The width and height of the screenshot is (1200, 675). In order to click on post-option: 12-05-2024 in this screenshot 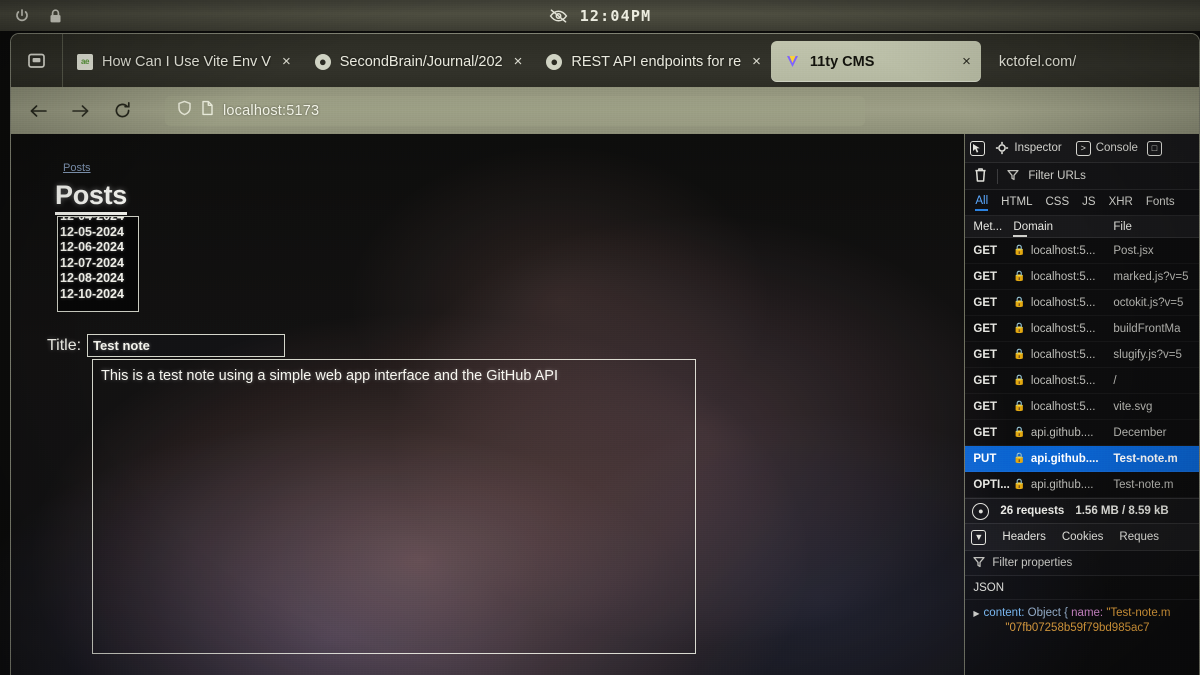, I will do `click(98, 233)`.